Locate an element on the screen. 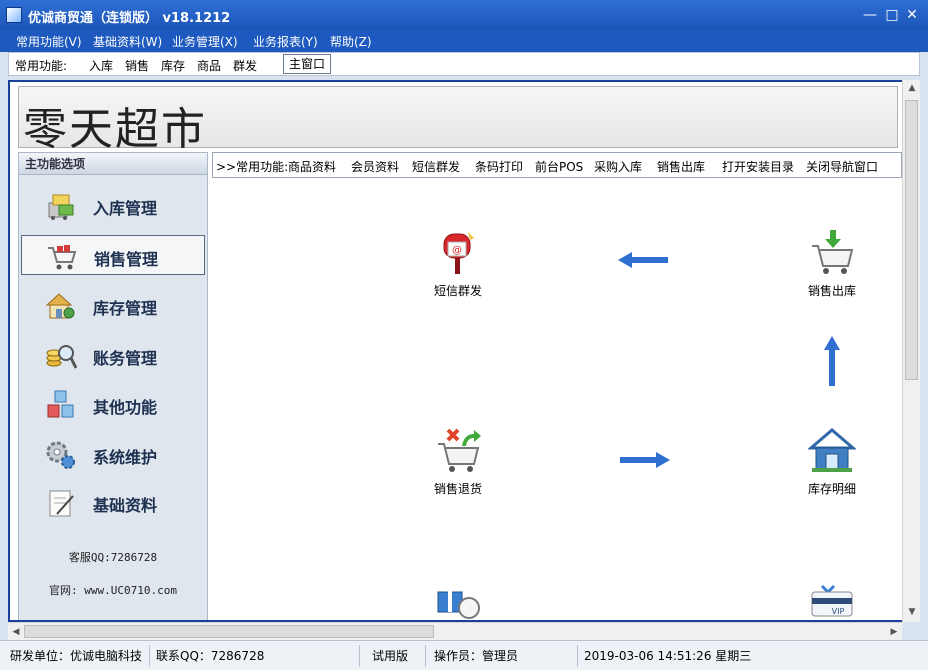  horizontal-scrollbar: ◀ ▶ is located at coordinates (455, 631).